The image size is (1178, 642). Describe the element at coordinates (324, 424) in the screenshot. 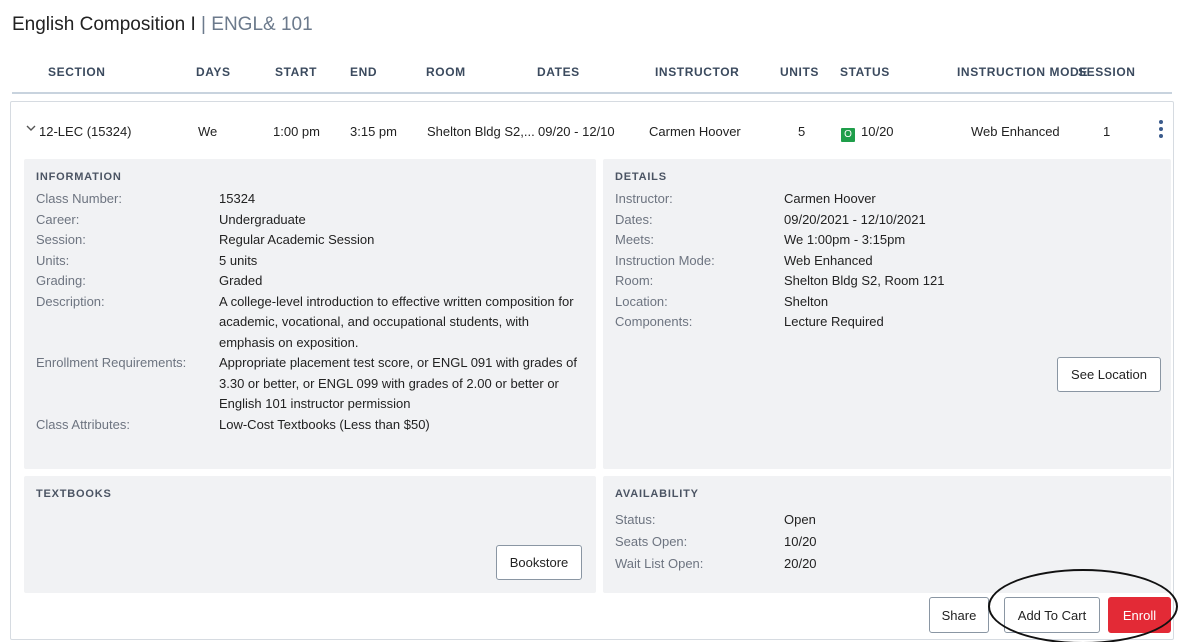

I see `class-attributes-value: Low-Cost Textbooks (Less than $50)` at that location.